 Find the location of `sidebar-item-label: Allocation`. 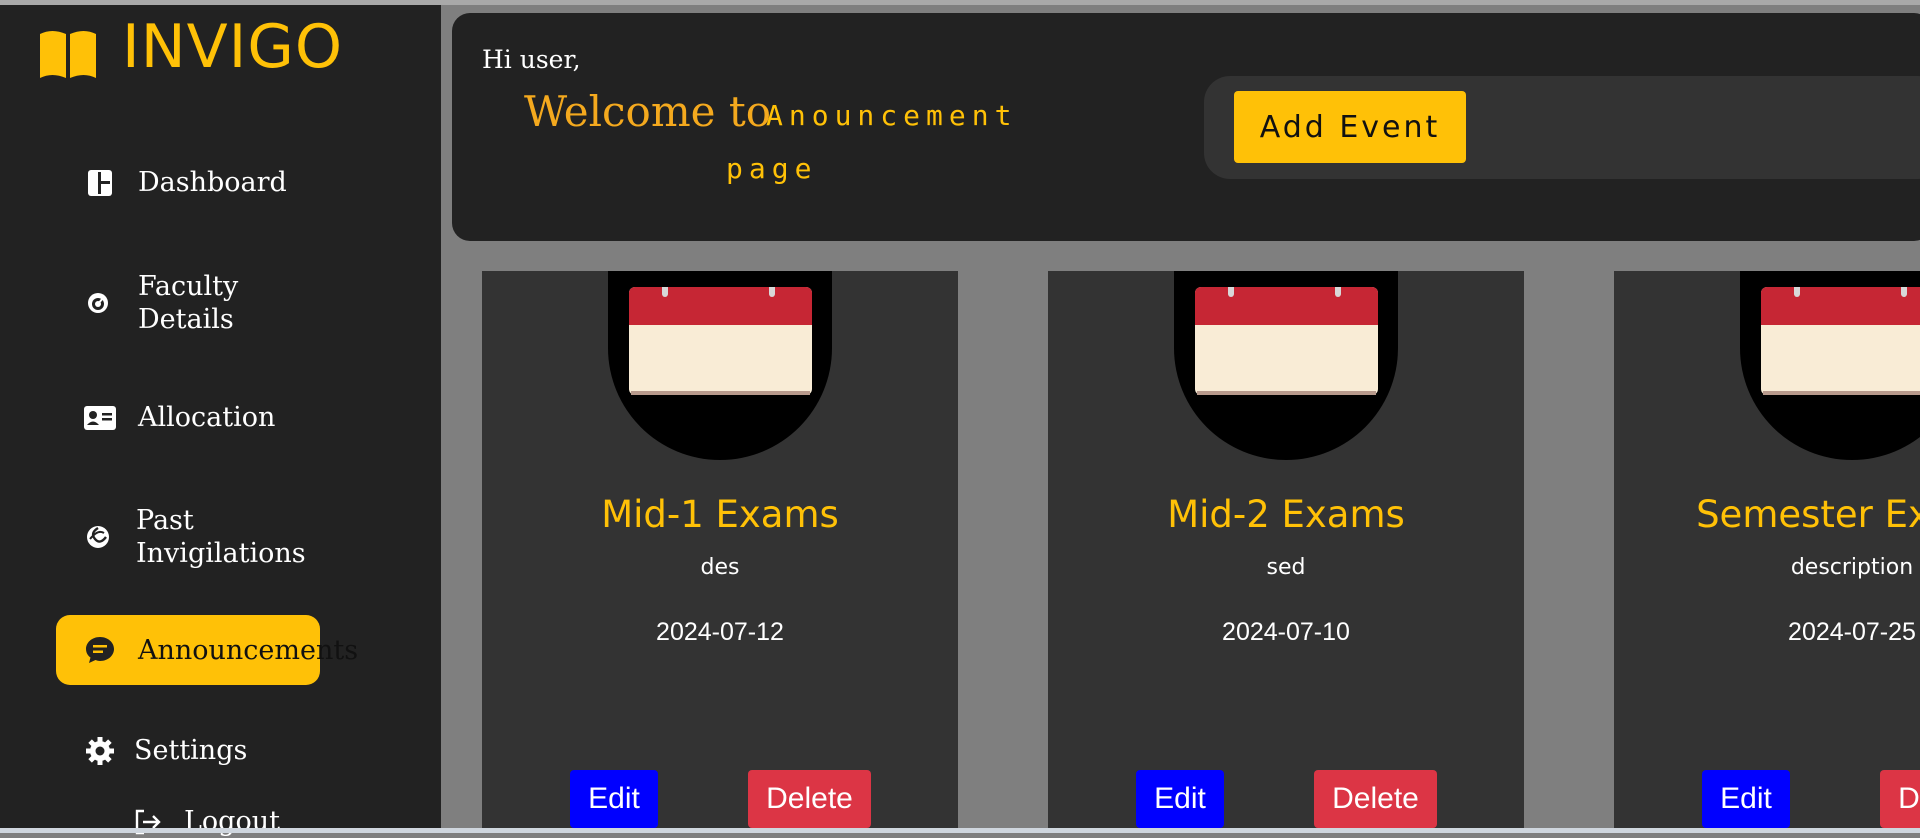

sidebar-item-label: Allocation is located at coordinates (207, 417).